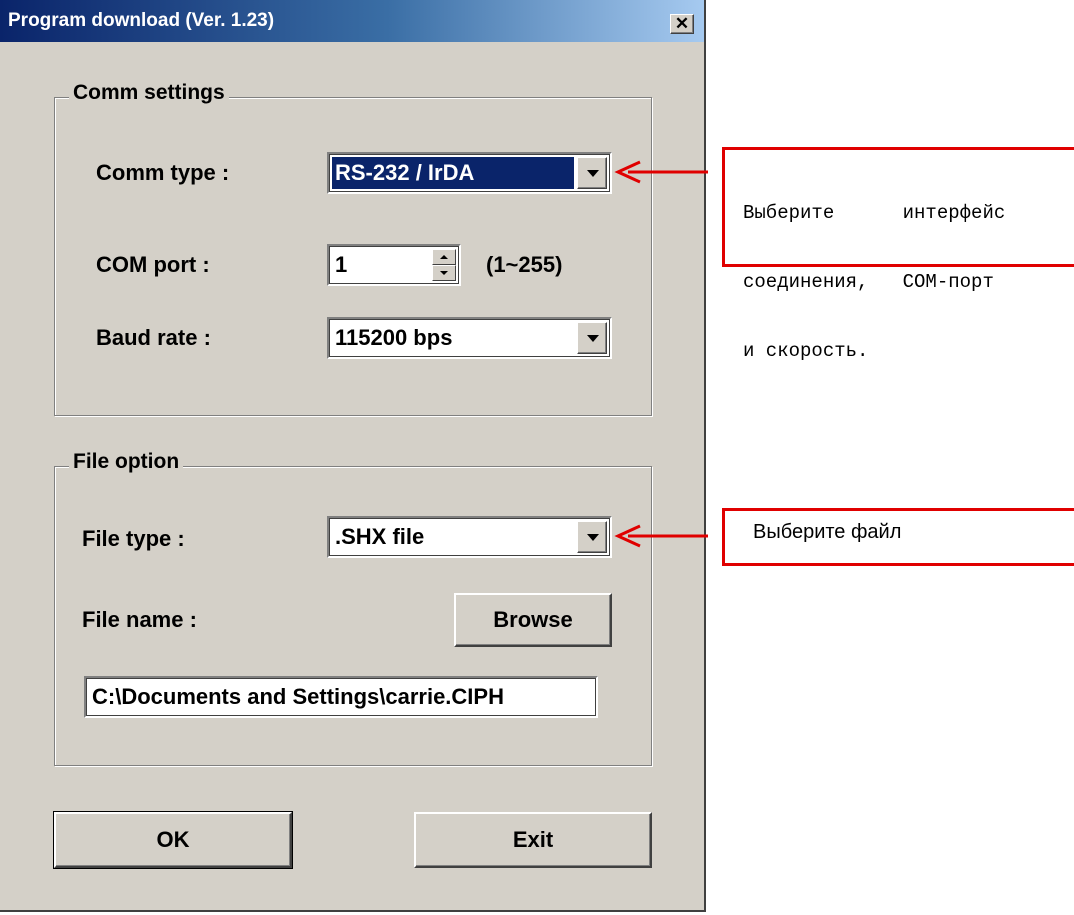 The height and width of the screenshot is (915, 1074). I want to click on file-arrow-icon, so click(661, 536).